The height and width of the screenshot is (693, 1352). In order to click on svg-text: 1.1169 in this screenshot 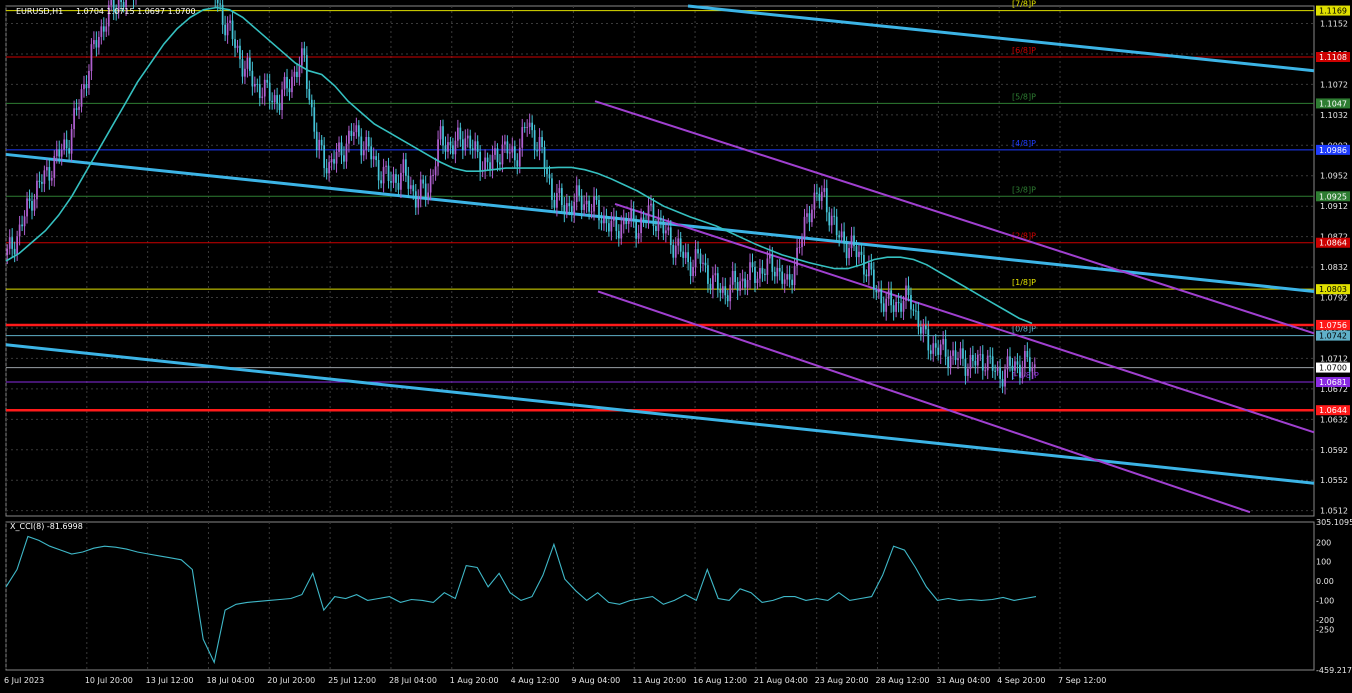, I will do `click(1333, 11)`.